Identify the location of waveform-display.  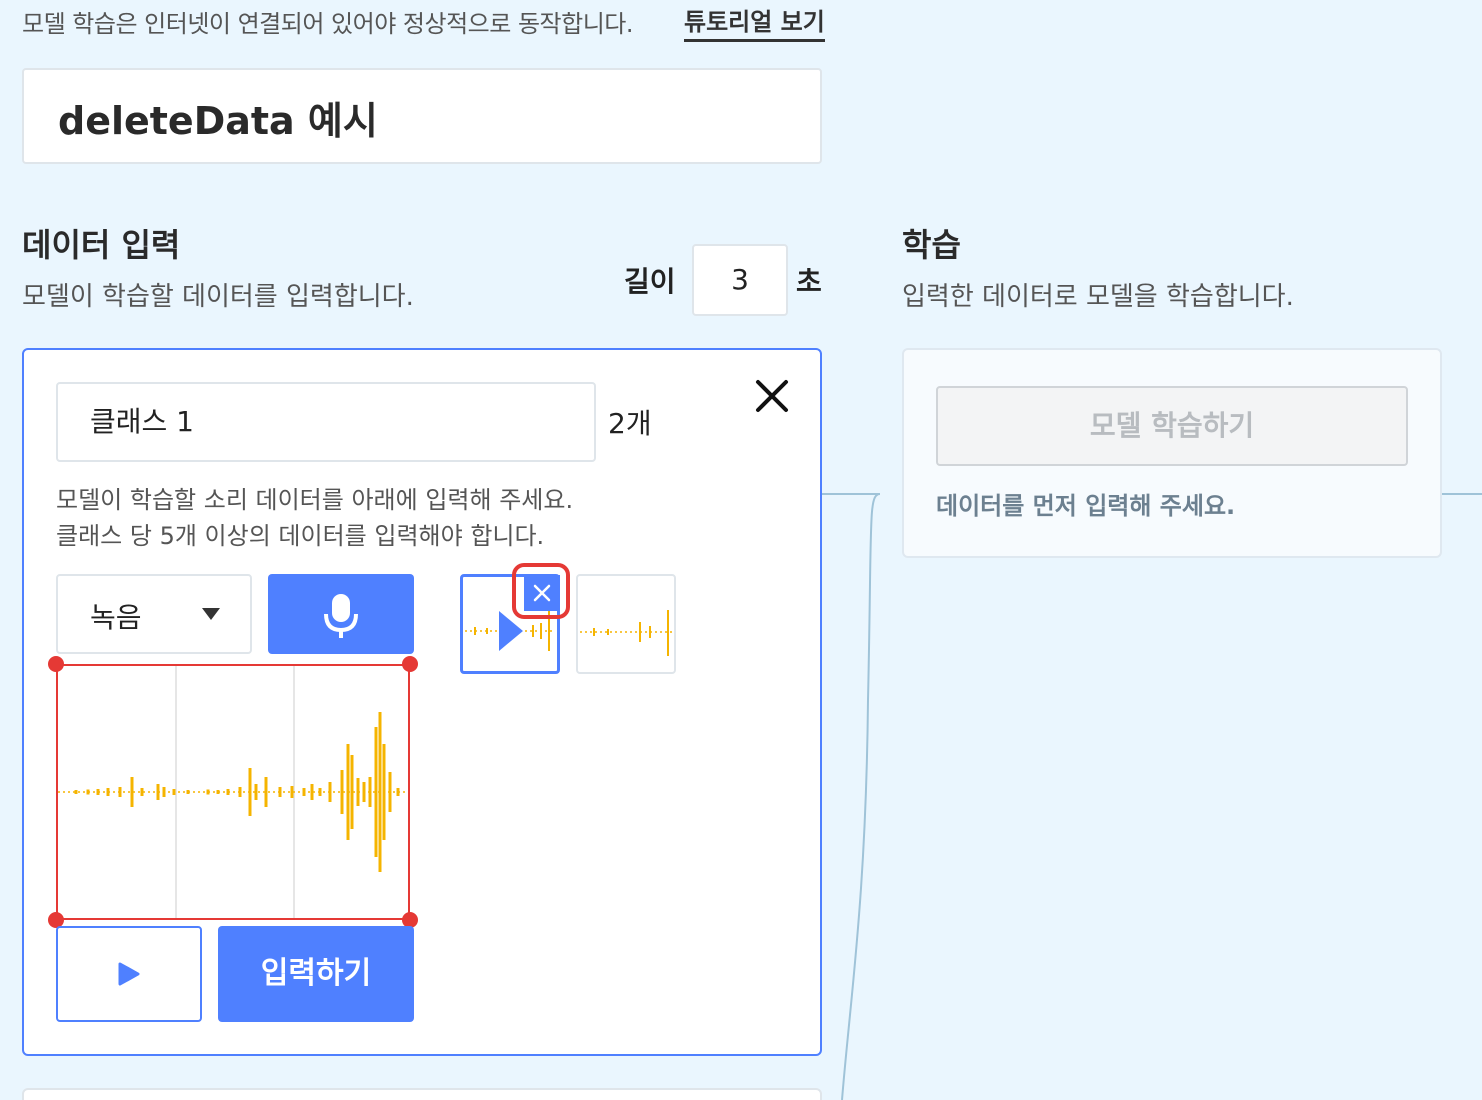
(233, 792).